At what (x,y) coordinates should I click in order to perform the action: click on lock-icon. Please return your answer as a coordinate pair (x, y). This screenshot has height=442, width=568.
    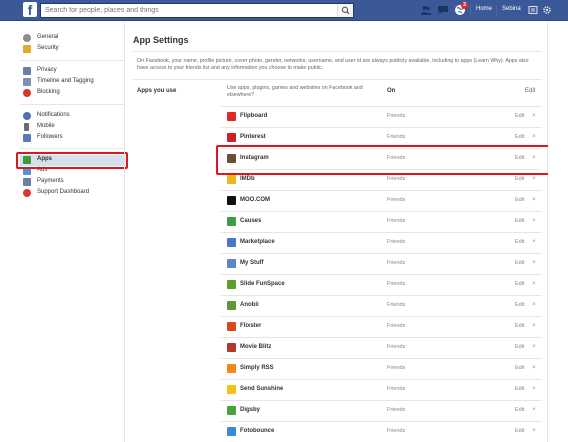
    Looking at the image, I should click on (27, 71).